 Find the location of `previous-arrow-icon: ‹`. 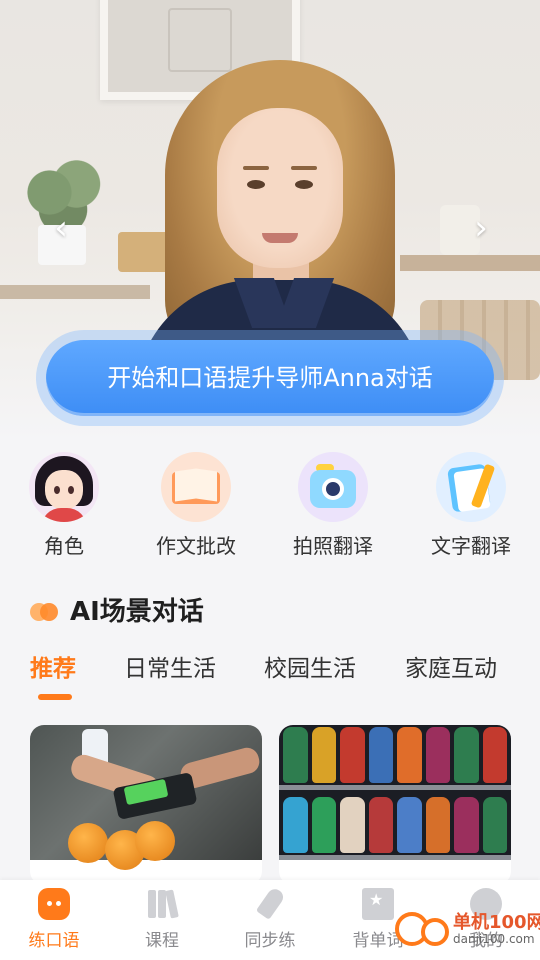

previous-arrow-icon: ‹ is located at coordinates (61, 228).